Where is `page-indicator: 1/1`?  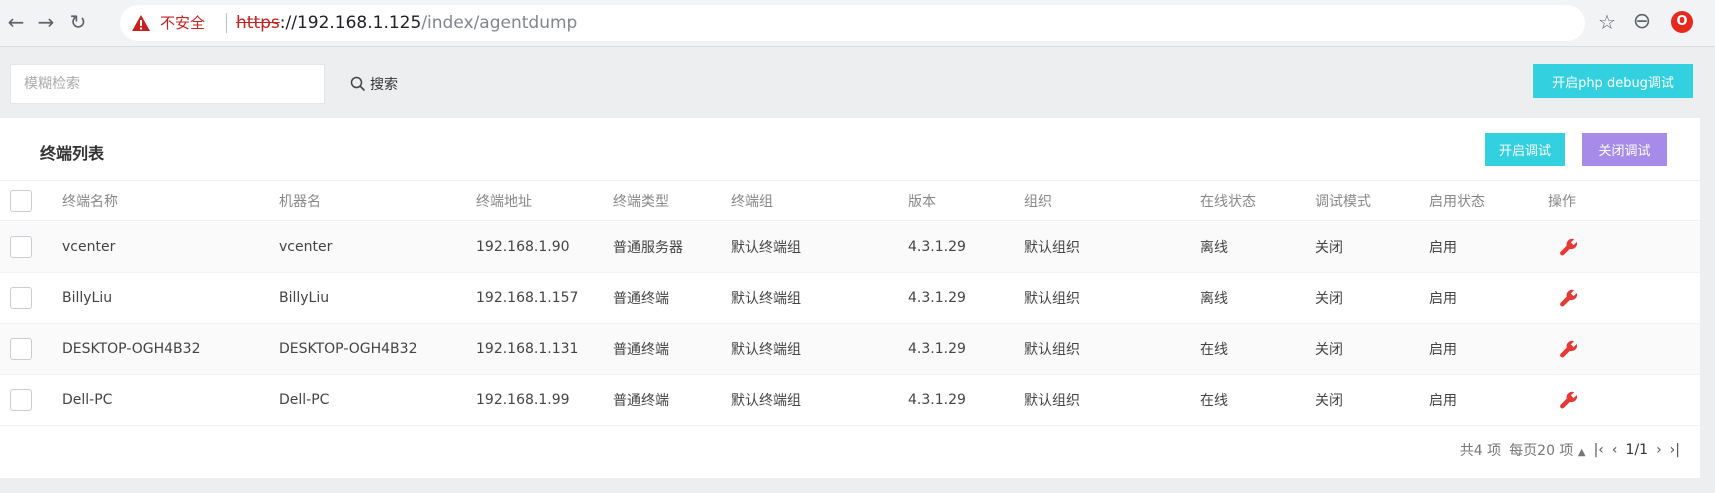
page-indicator: 1/1 is located at coordinates (1637, 450).